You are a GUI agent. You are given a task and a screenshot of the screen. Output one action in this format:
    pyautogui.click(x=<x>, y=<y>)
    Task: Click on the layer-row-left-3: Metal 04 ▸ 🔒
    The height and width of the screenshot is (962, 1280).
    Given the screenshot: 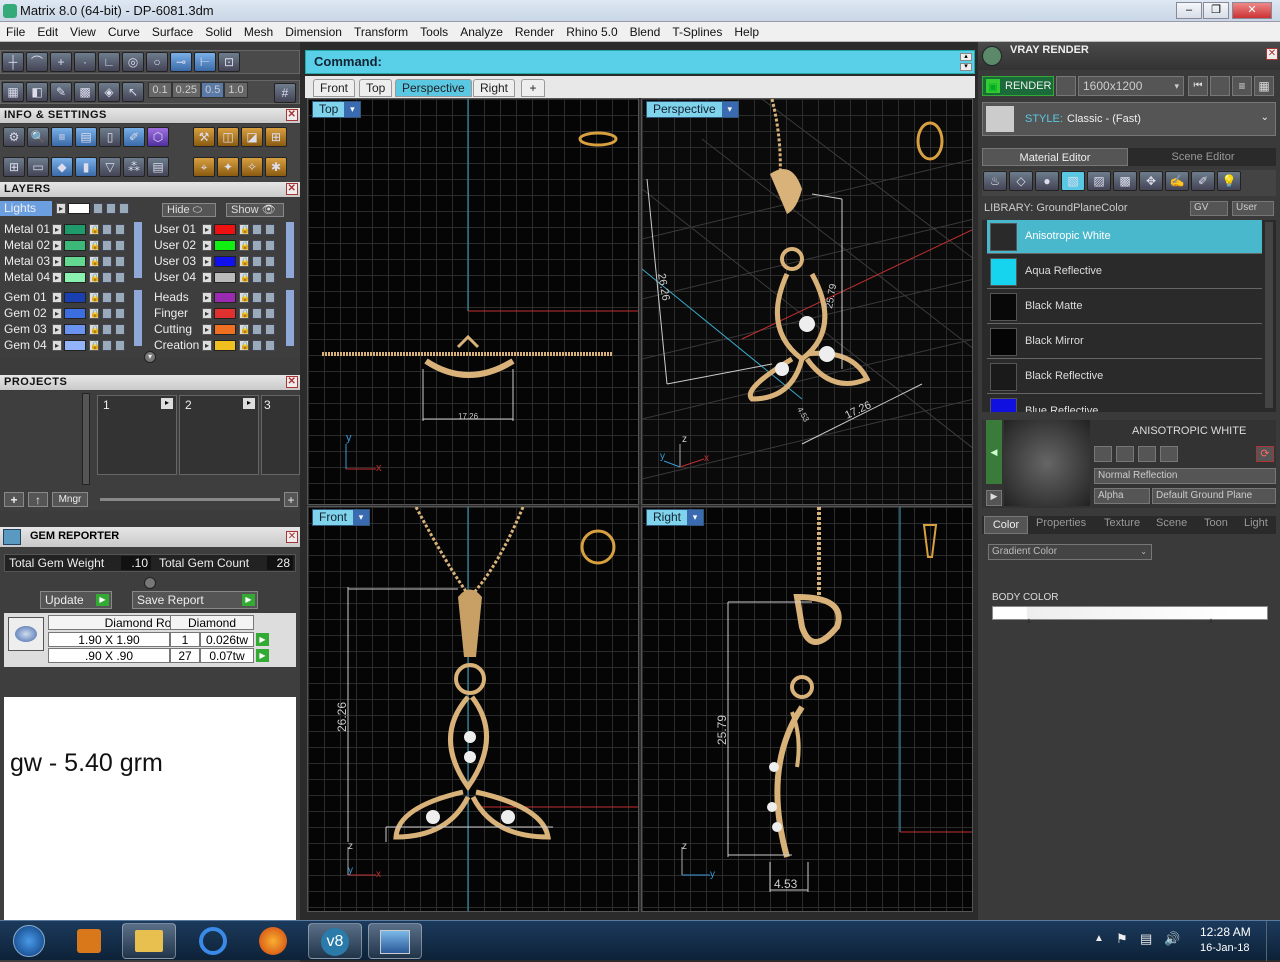 What is the action you would take?
    pyautogui.click(x=65, y=277)
    